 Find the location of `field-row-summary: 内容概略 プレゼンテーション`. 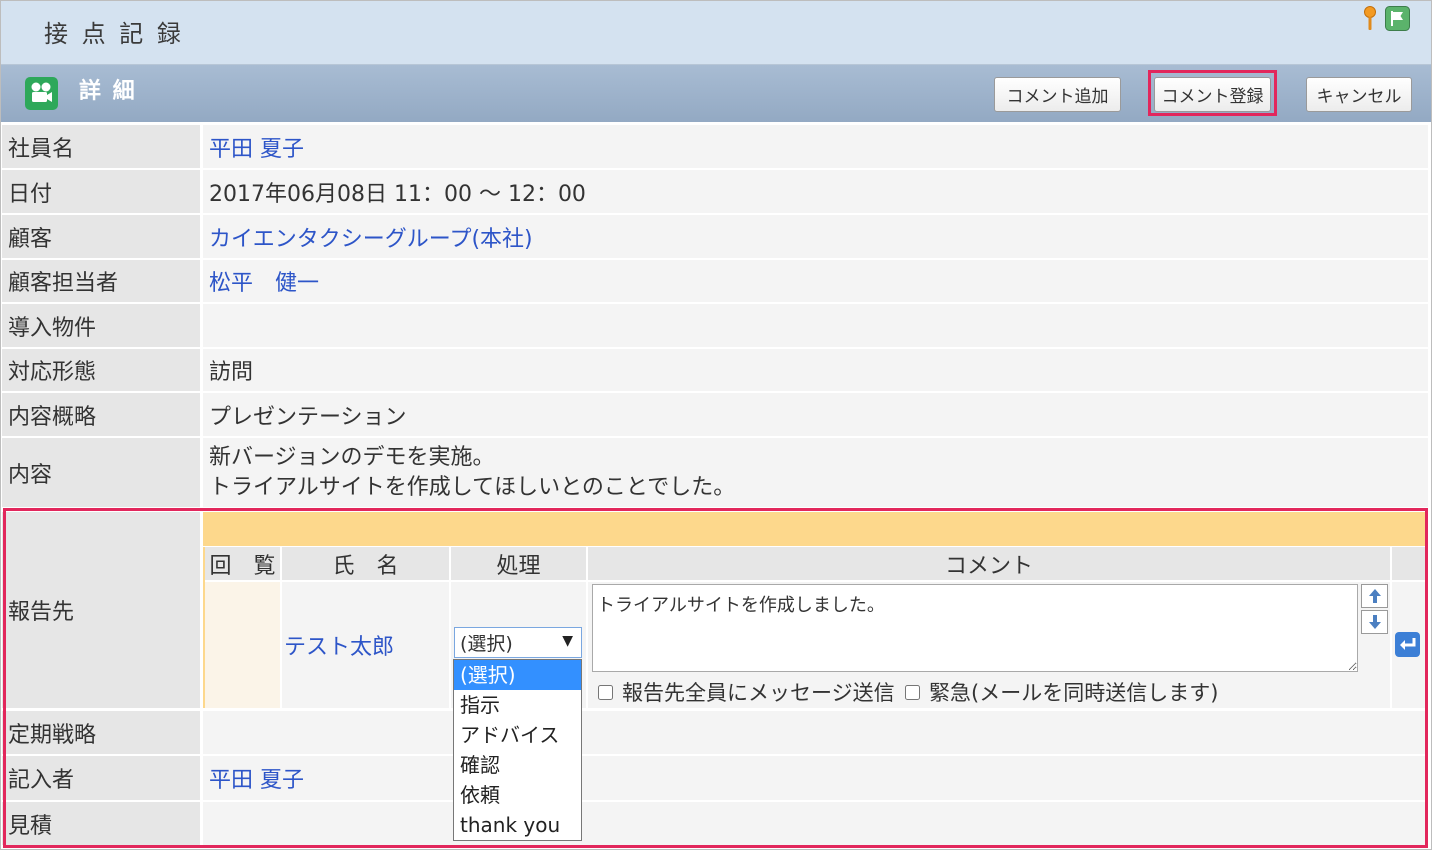

field-row-summary: 内容概略 プレゼンテーション is located at coordinates (715, 414).